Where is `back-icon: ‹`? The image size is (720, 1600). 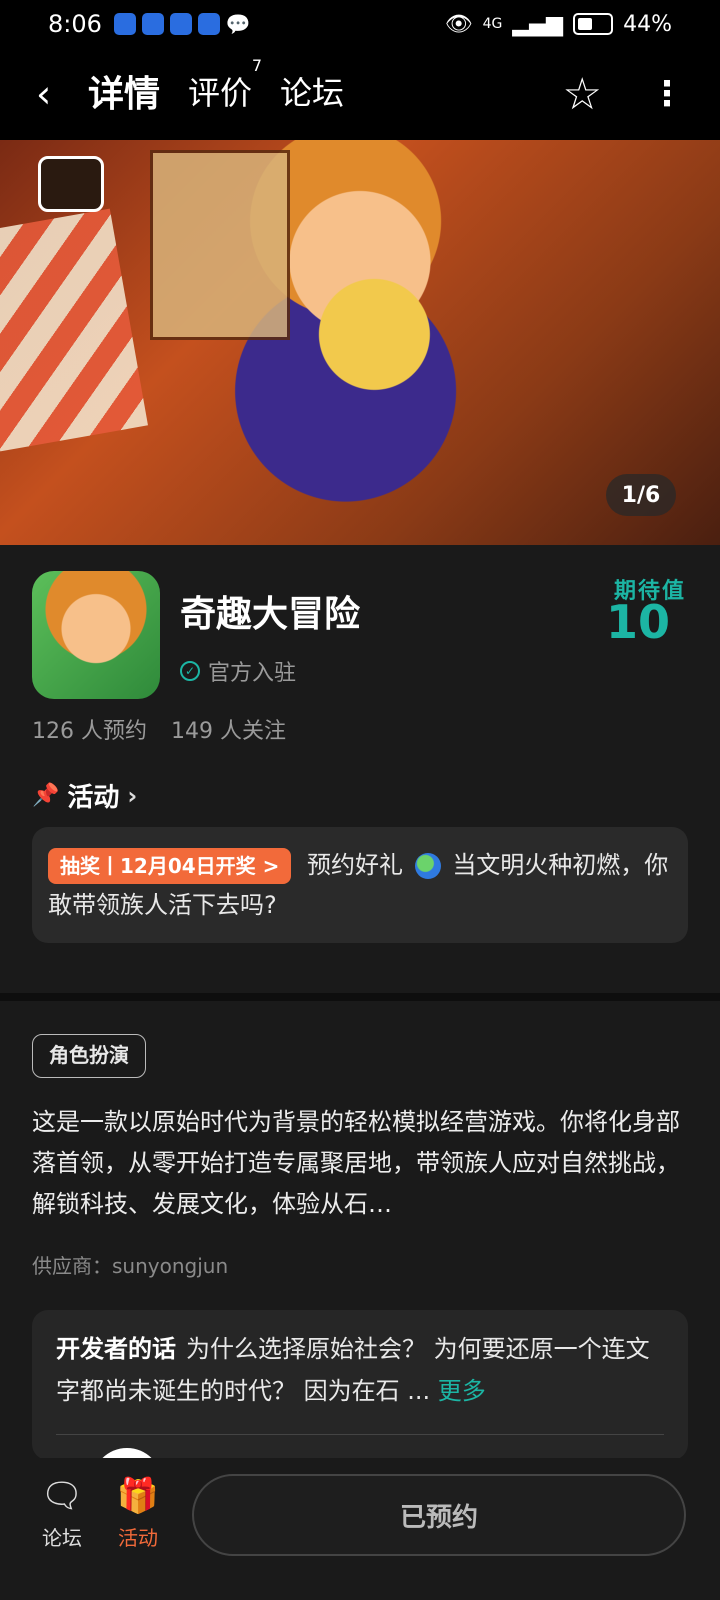
back-icon: ‹ is located at coordinates (56, 94).